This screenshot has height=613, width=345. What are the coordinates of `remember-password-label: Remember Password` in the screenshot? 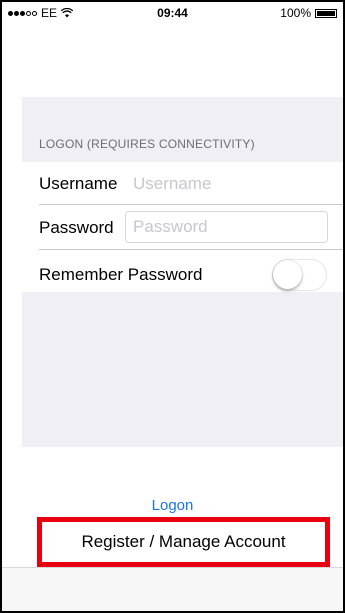 It's located at (121, 274).